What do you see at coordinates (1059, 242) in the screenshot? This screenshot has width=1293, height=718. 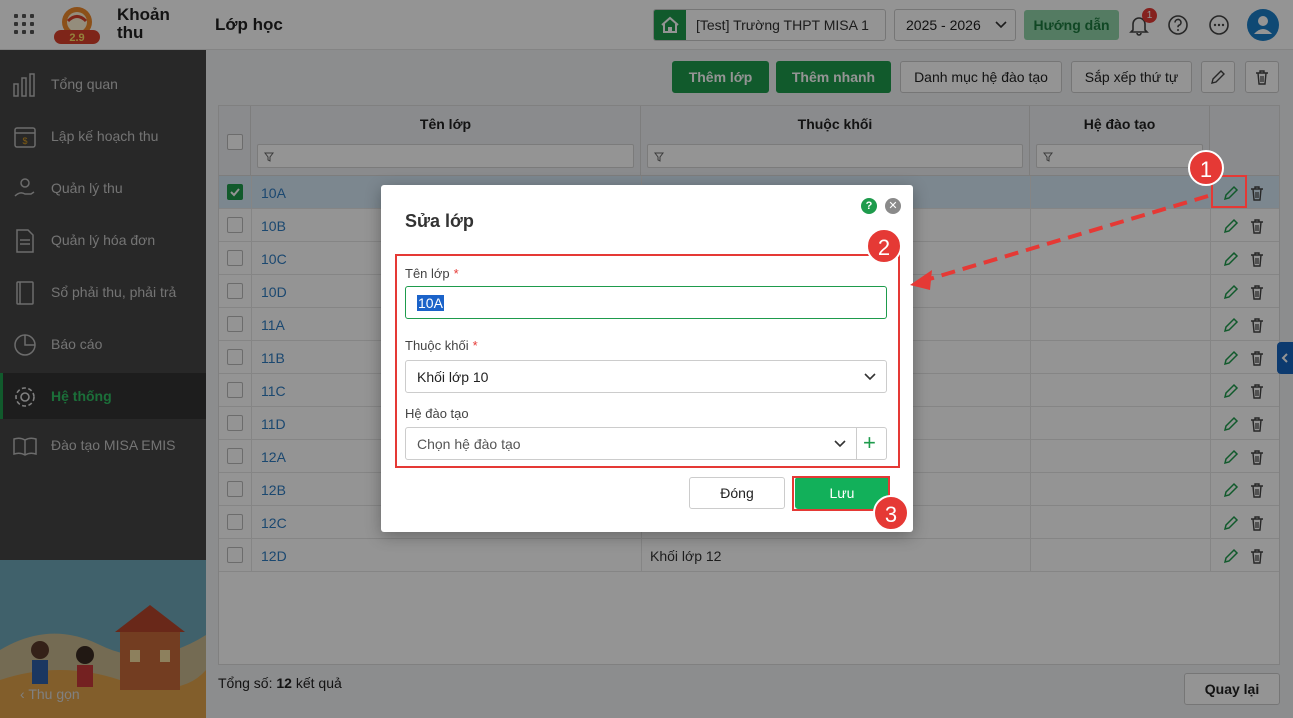 I see `annotation-arrow` at bounding box center [1059, 242].